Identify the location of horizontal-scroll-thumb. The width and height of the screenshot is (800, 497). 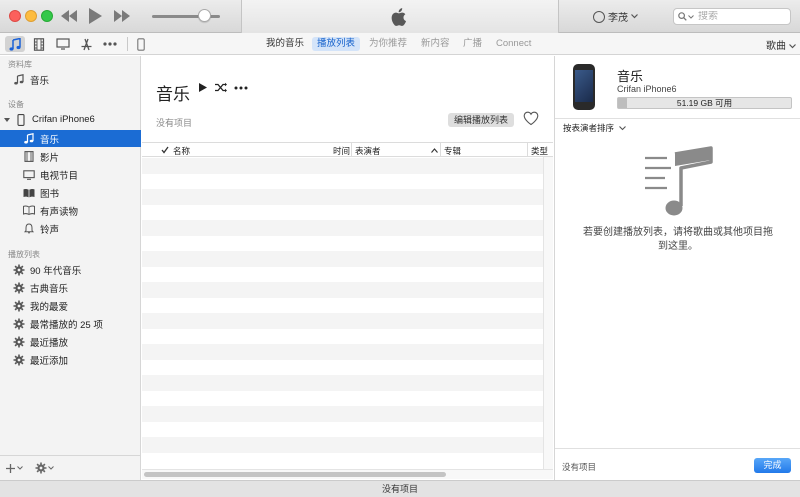
(295, 474).